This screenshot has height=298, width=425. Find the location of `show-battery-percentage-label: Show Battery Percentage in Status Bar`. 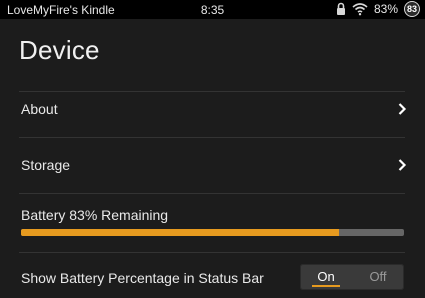

show-battery-percentage-label: Show Battery Percentage in Status Bar is located at coordinates (142, 278).